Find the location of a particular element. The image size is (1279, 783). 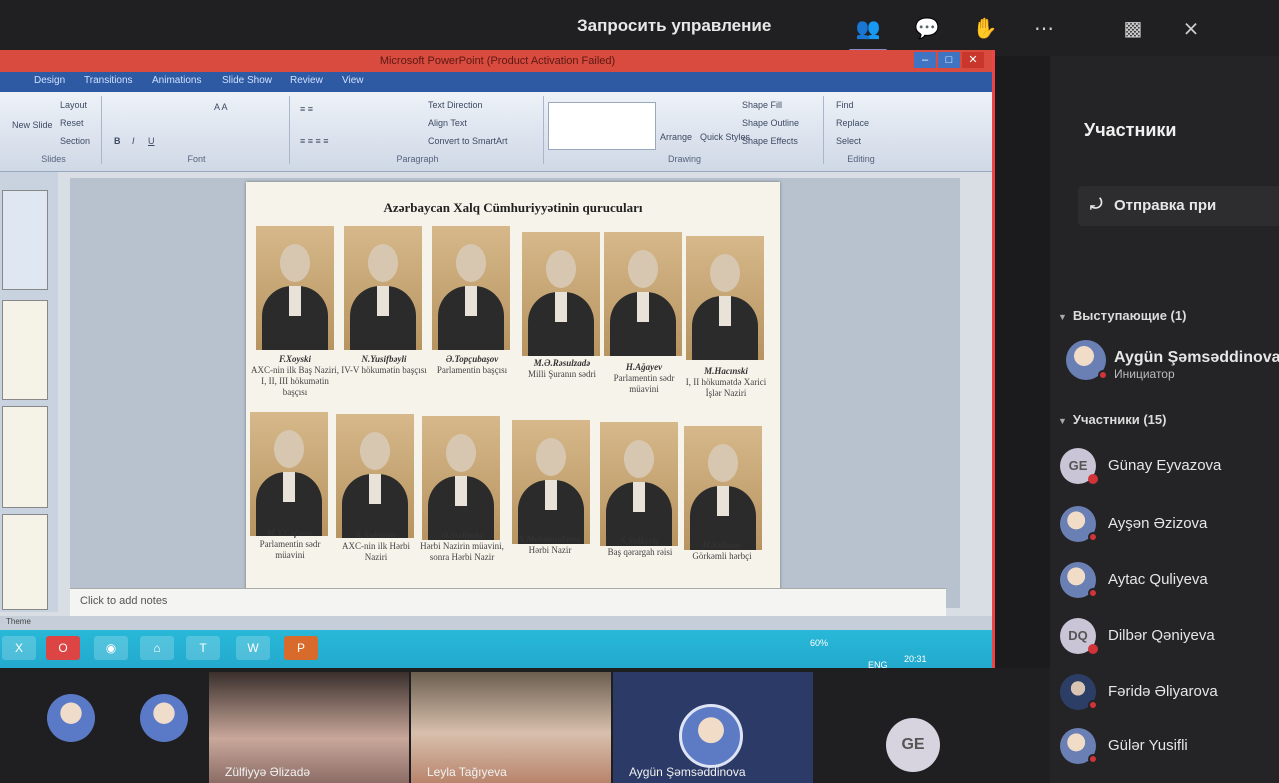

select-button: Select is located at coordinates (848, 141).